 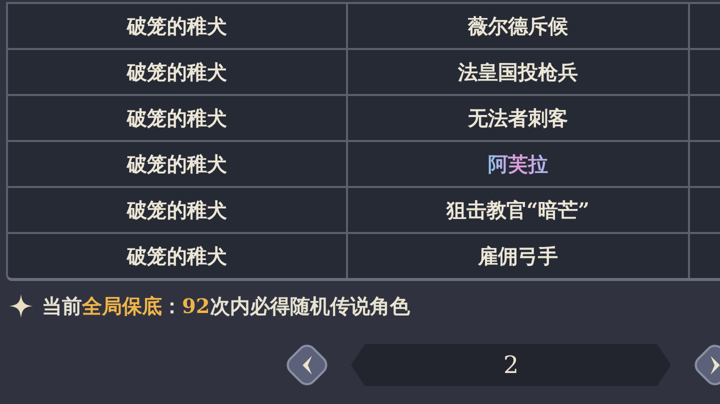 I want to click on sparkle-icon, so click(x=21, y=306).